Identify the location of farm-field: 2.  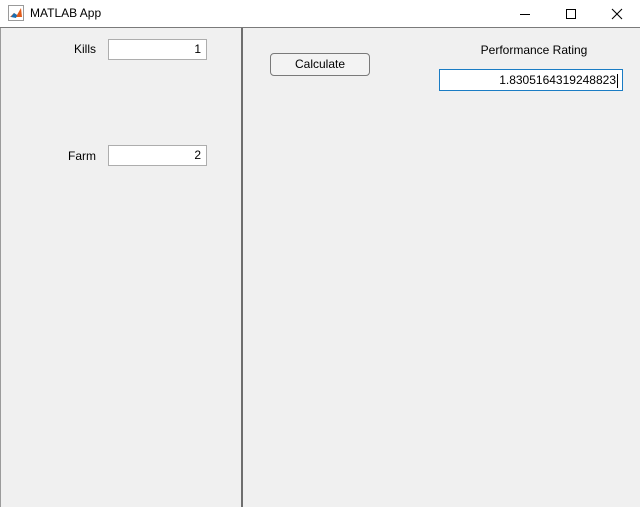
(157, 155).